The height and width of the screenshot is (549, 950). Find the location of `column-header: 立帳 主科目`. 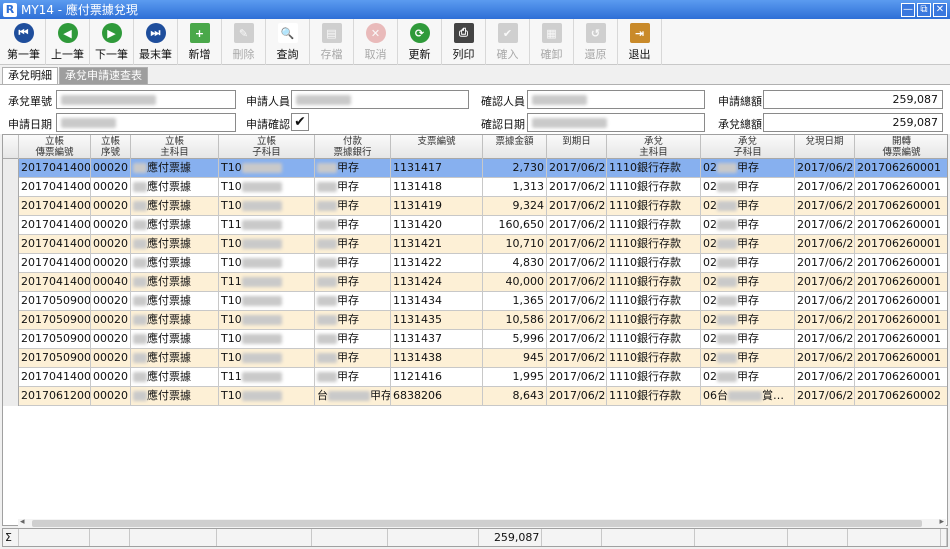

column-header: 立帳 主科目 is located at coordinates (175, 147).